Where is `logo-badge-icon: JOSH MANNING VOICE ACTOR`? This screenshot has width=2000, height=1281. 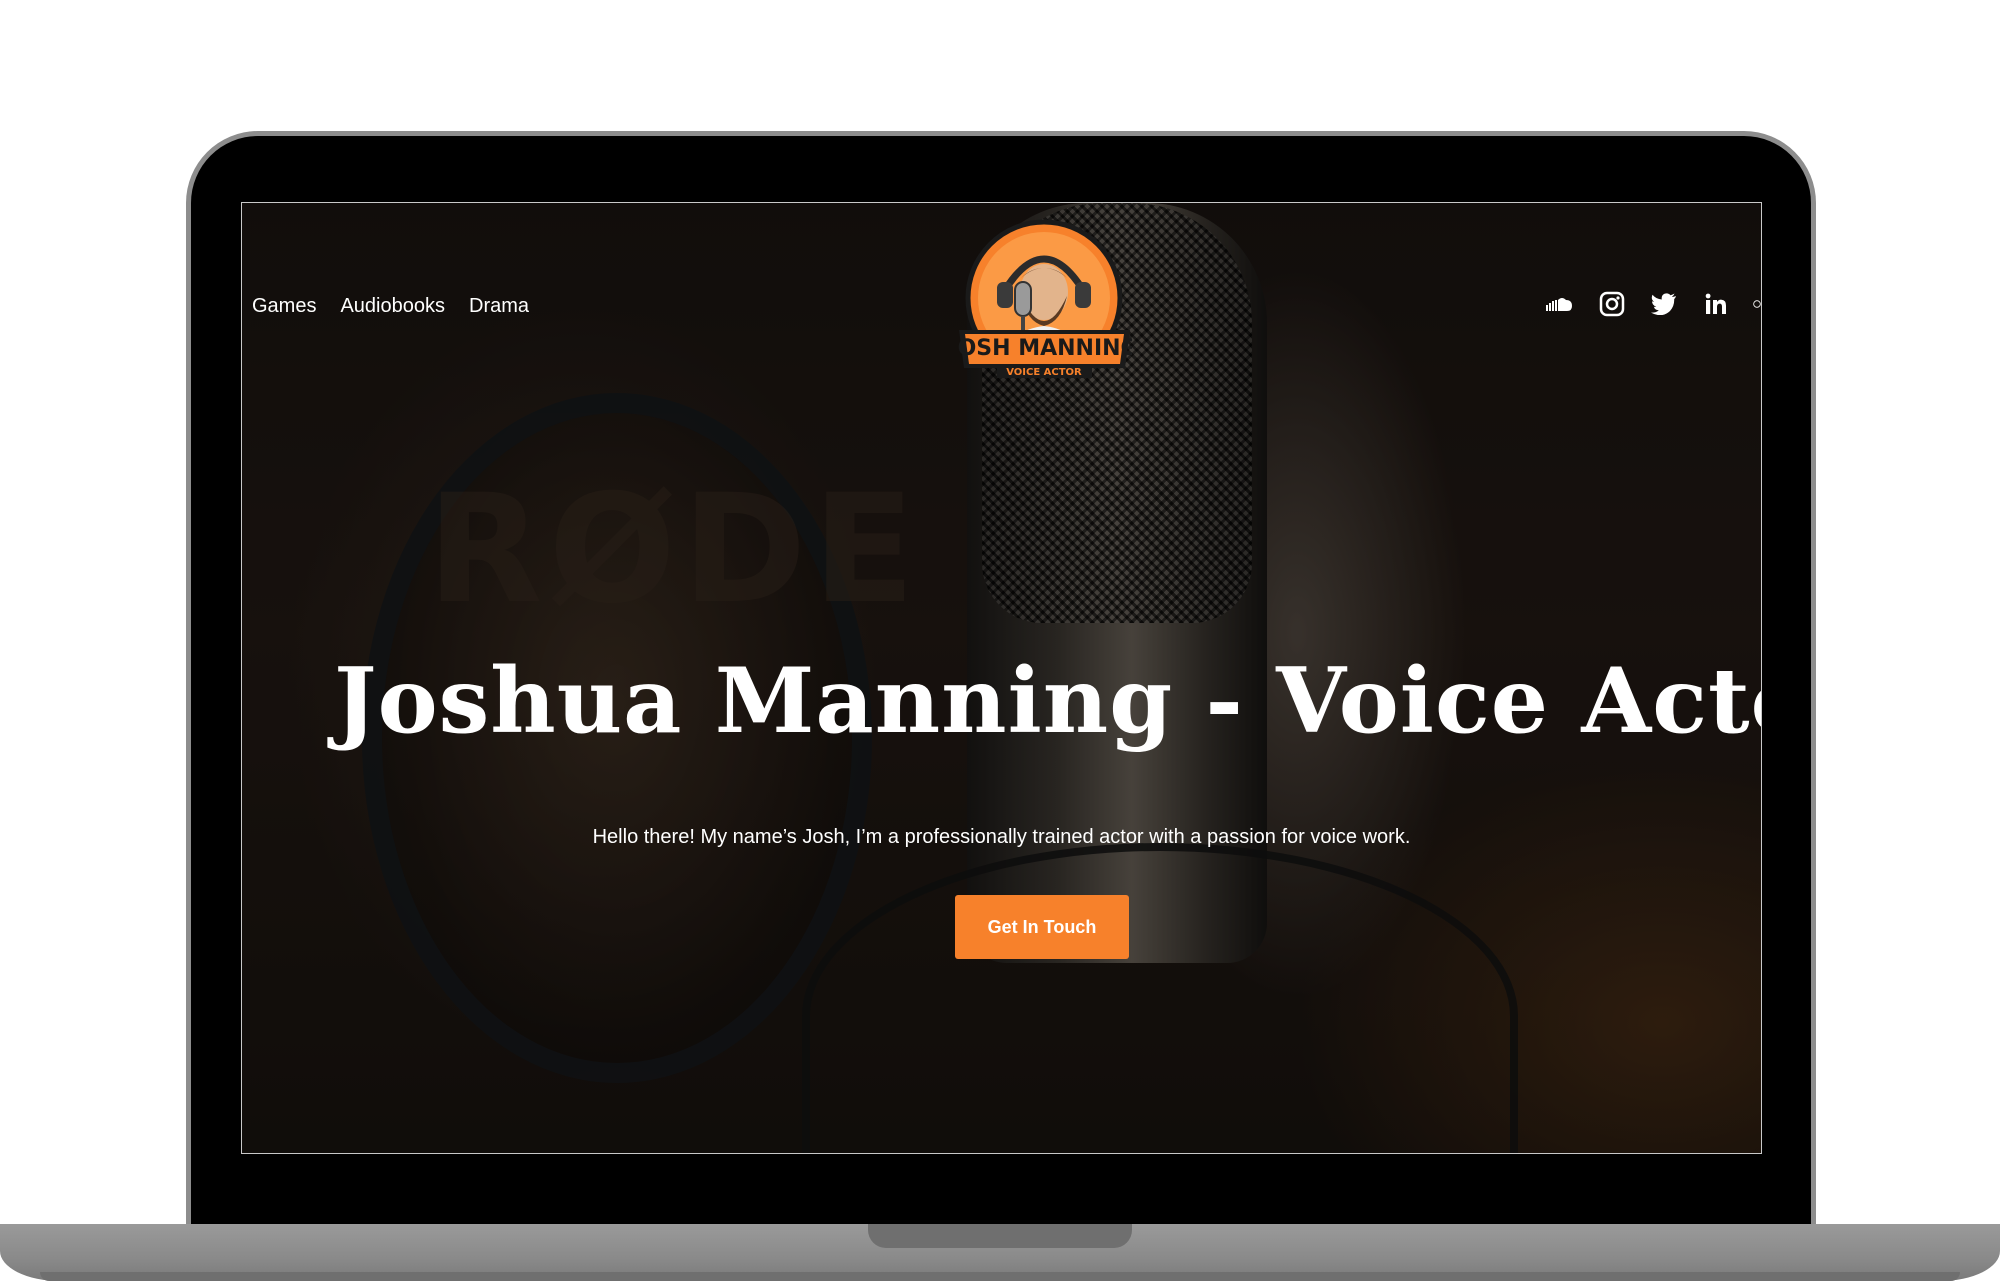 logo-badge-icon: JOSH MANNING VOICE ACTOR is located at coordinates (1043, 298).